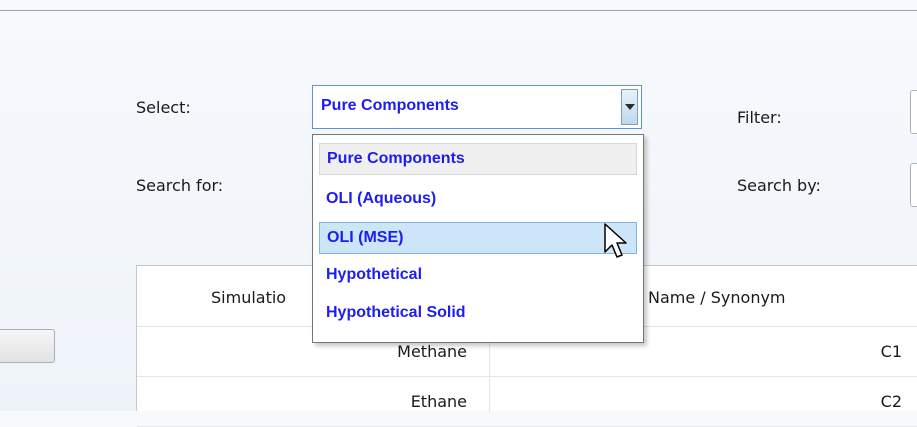  I want to click on table-cell-simulation: Ethane, so click(438, 401).